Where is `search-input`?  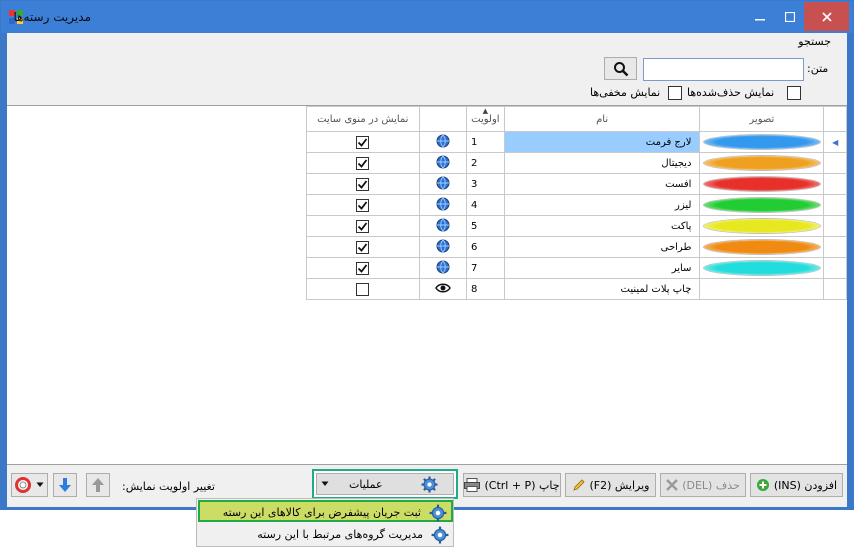
search-input is located at coordinates (723, 69).